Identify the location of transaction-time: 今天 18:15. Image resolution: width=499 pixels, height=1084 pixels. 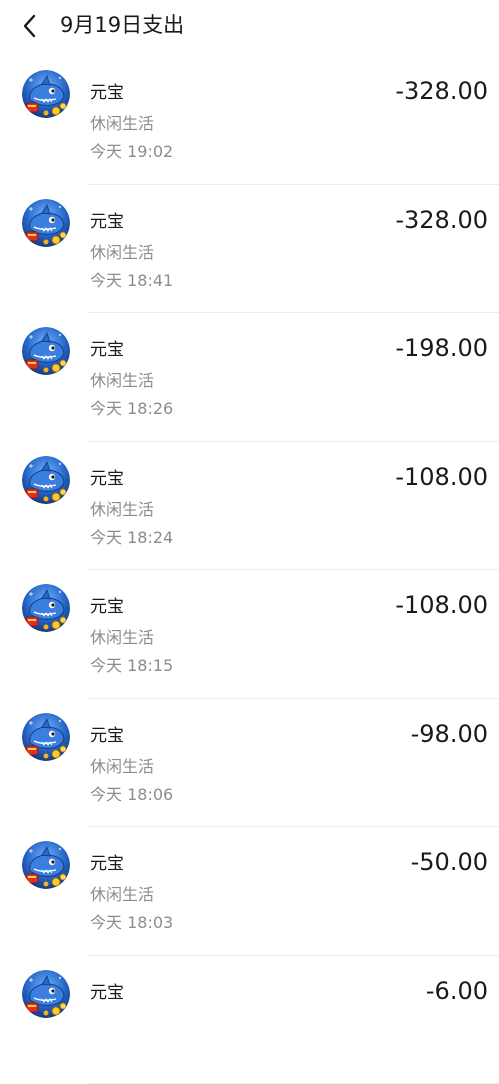
(131, 666).